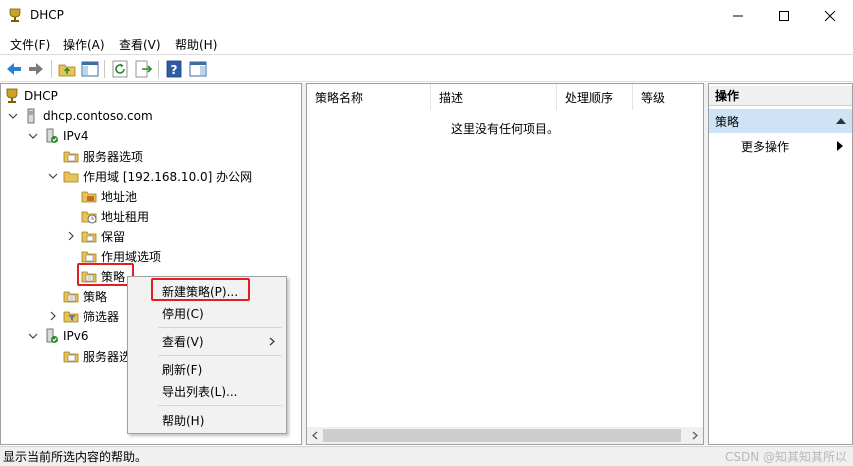  What do you see at coordinates (41, 96) in the screenshot?
I see `tree-label: DHCP` at bounding box center [41, 96].